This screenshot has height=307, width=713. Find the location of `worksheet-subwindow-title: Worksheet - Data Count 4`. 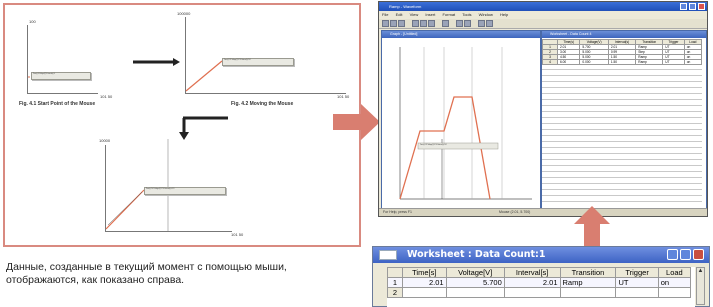

worksheet-subwindow-title: Worksheet - Data Count 4 is located at coordinates (624, 34).